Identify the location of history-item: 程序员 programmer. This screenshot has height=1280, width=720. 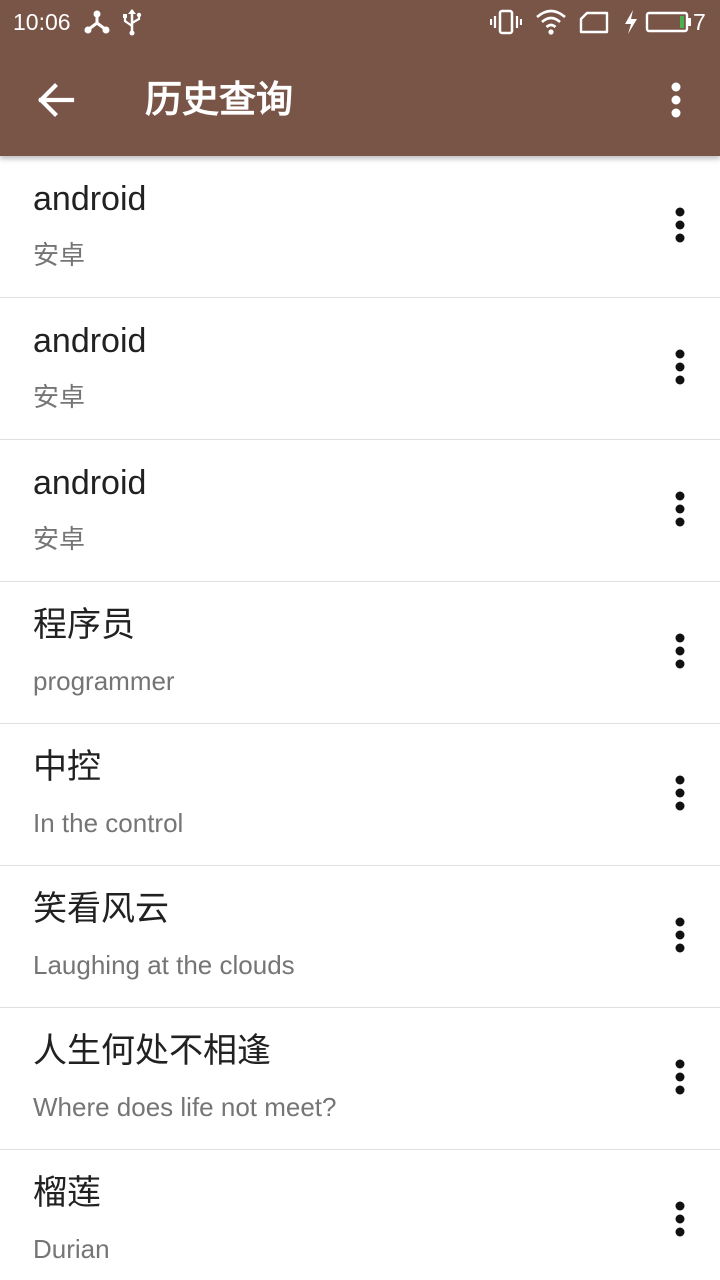
(360, 653).